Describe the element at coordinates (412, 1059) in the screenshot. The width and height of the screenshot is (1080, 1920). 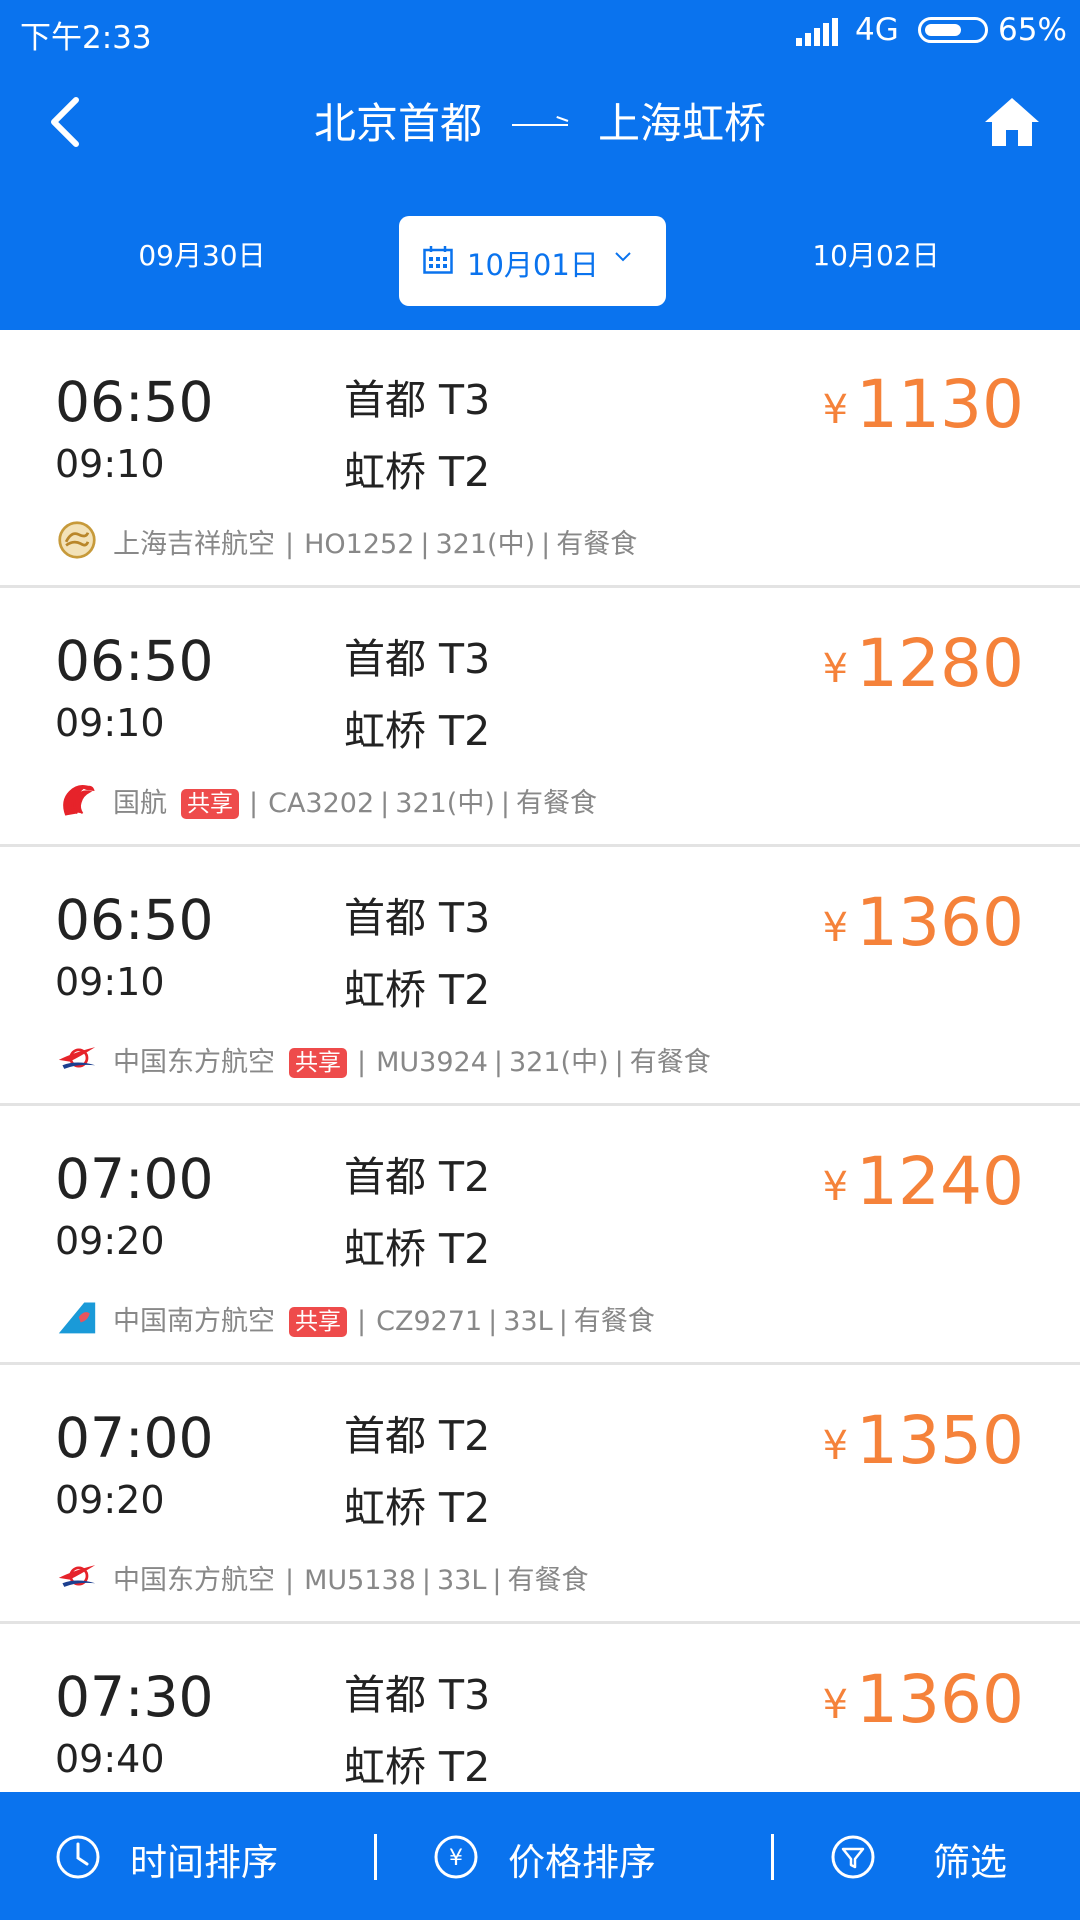
I see `flight-info-text: 中国东方航空 共享 | MU3924 | 321(中) | 有餐食` at that location.